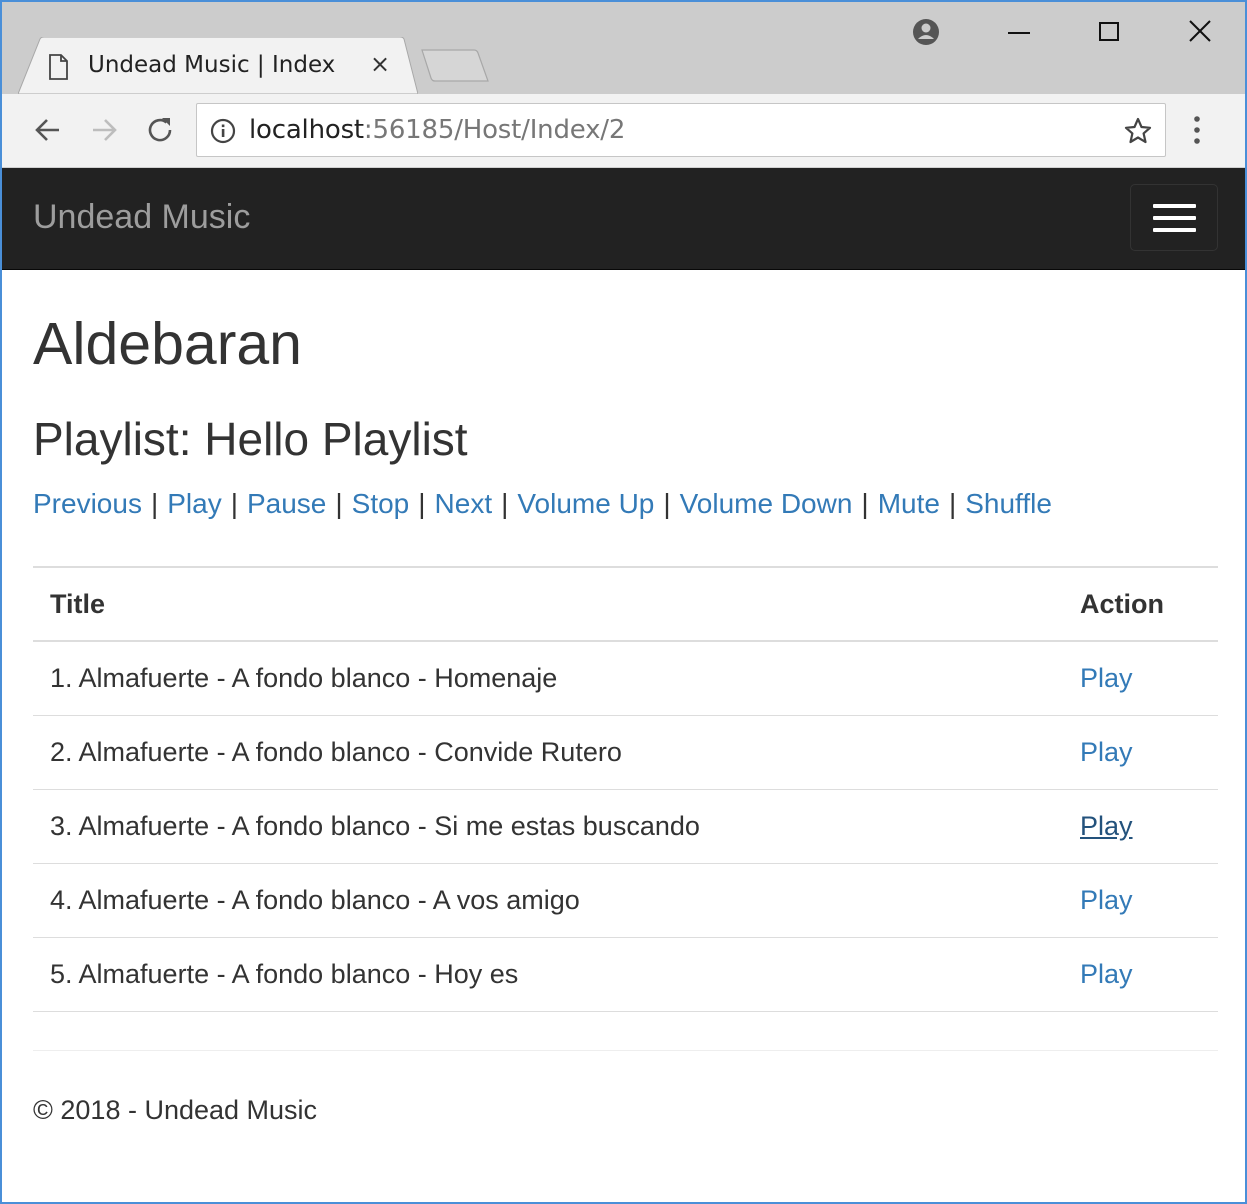  What do you see at coordinates (1008, 503) in the screenshot?
I see `shuffle-link: Shuffle` at bounding box center [1008, 503].